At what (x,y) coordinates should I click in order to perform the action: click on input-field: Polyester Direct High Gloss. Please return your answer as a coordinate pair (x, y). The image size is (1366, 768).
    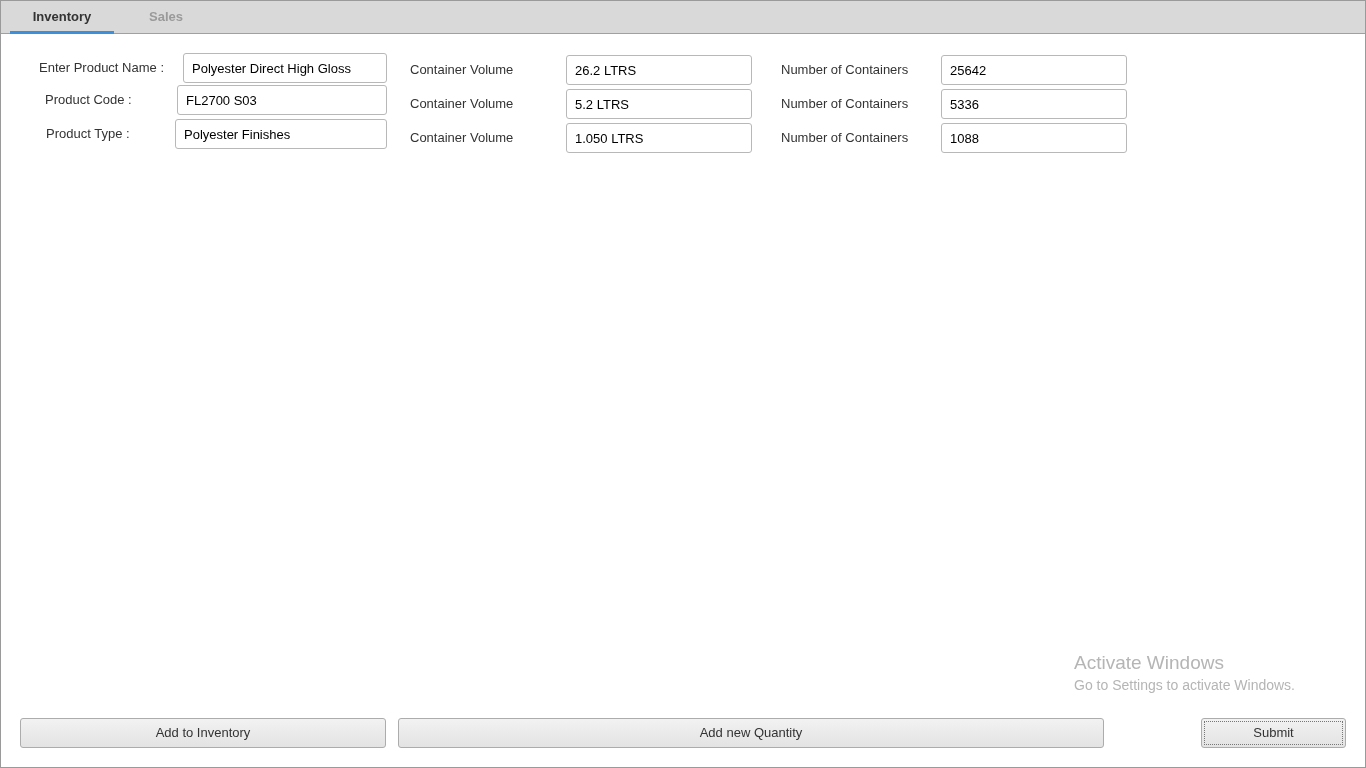
    Looking at the image, I should click on (285, 68).